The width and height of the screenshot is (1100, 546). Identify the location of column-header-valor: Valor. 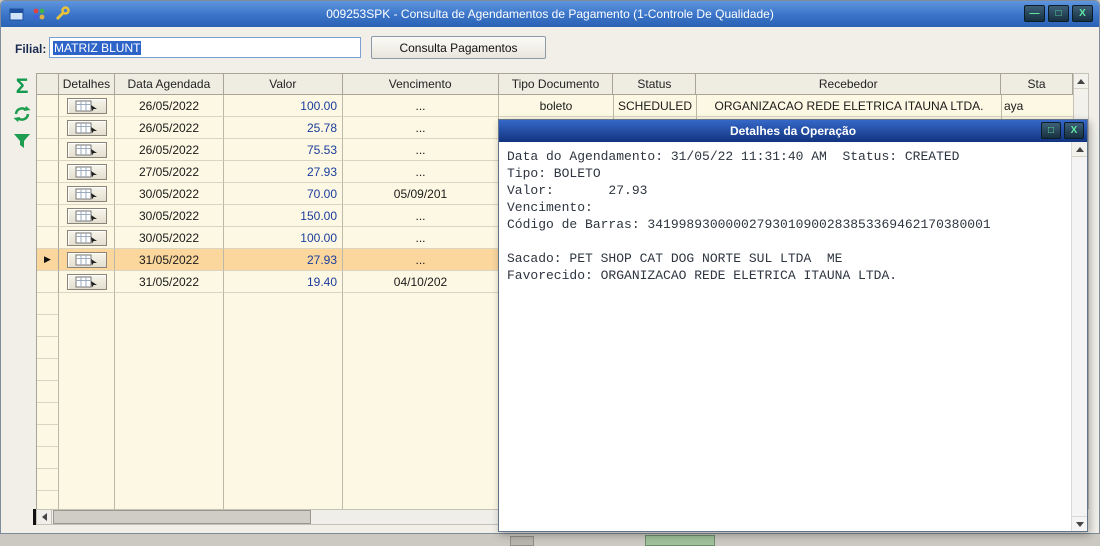
(283, 84).